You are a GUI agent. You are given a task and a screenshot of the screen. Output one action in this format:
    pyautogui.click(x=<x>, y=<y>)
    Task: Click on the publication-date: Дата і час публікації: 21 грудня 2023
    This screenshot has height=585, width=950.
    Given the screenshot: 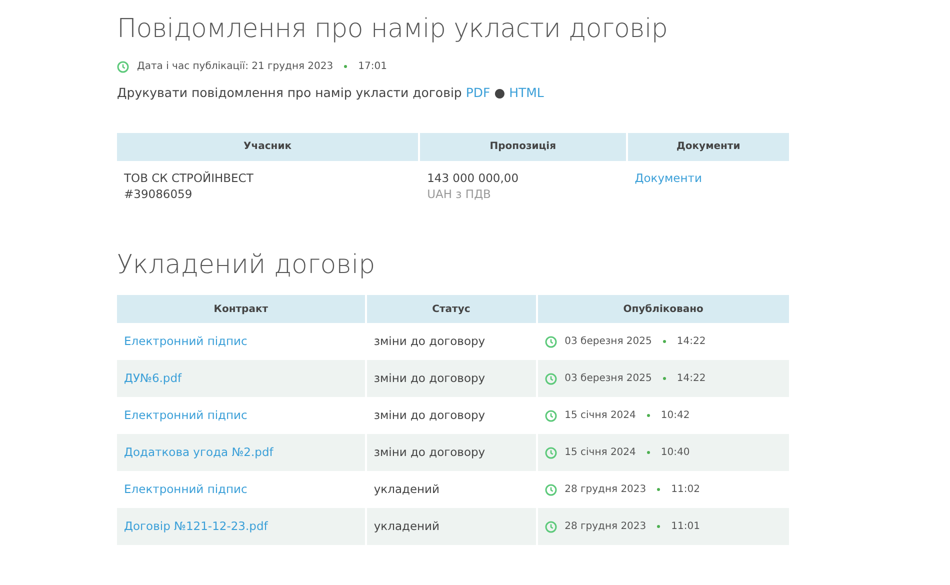 What is the action you would take?
    pyautogui.click(x=235, y=67)
    